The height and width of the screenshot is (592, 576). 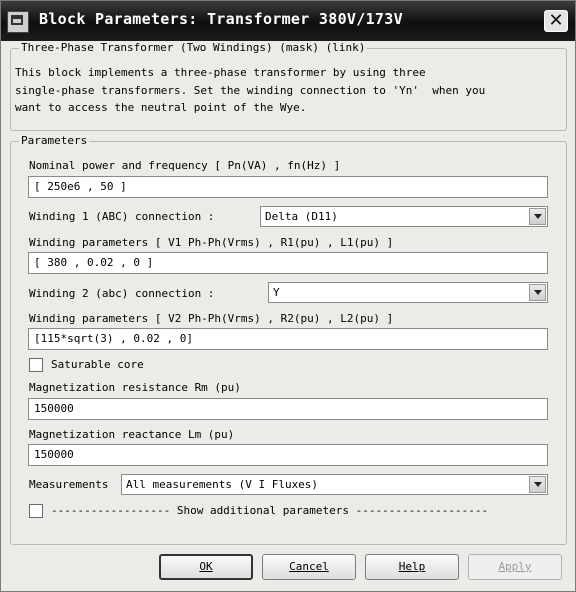 What do you see at coordinates (135, 387) in the screenshot?
I see `magnetization-resistance-label: Magnetization resistance Rm (pu)` at bounding box center [135, 387].